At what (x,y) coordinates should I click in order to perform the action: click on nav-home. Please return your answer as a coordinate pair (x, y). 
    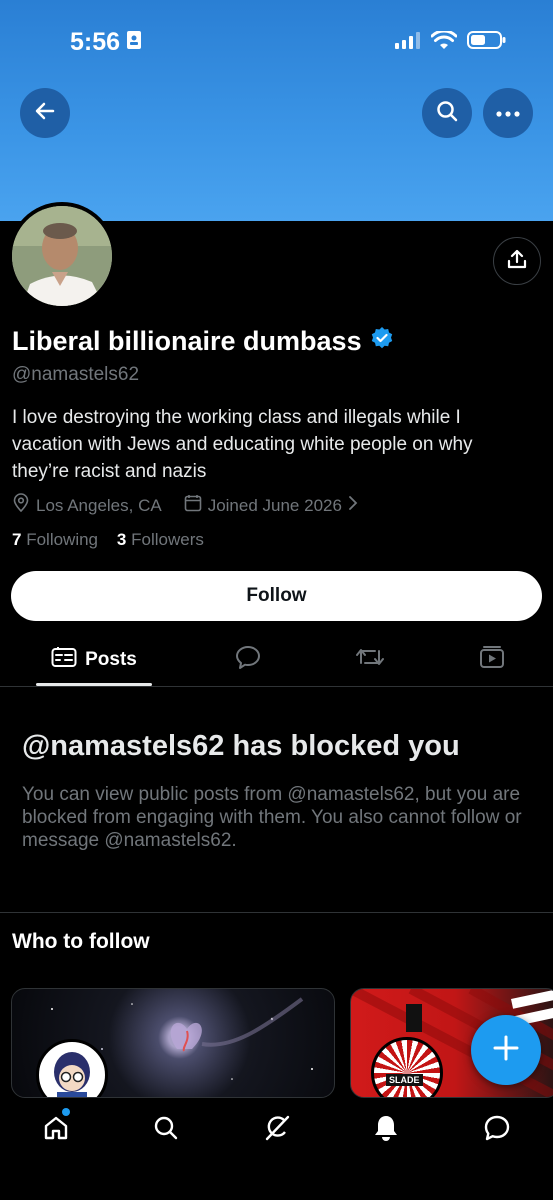
    Looking at the image, I should click on (56, 1129).